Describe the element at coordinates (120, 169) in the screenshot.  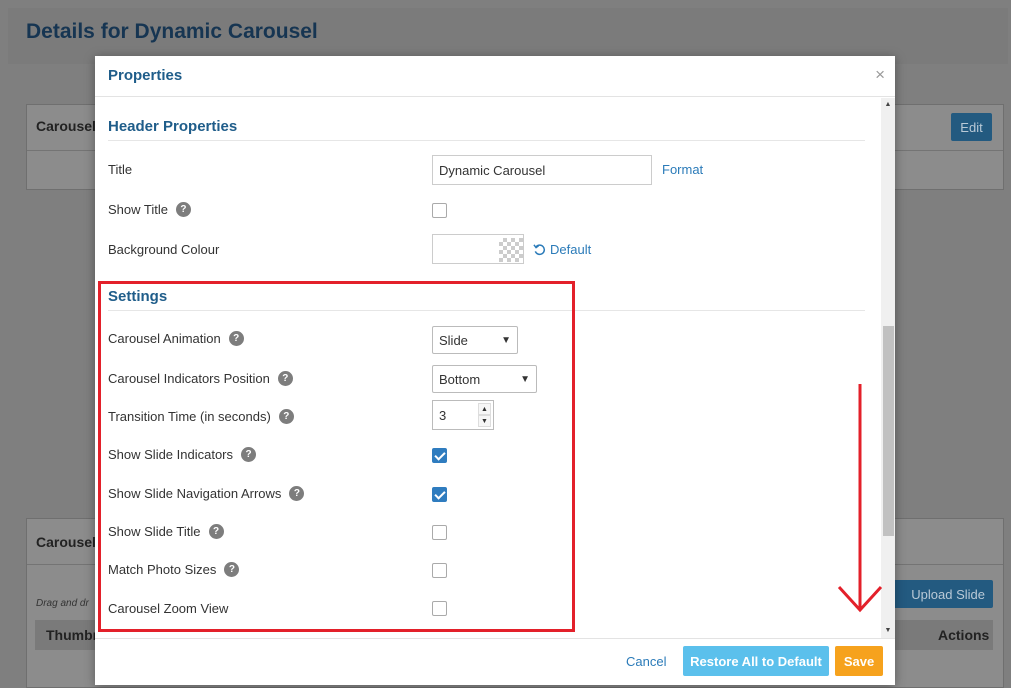
I see `title-label: Title` at that location.